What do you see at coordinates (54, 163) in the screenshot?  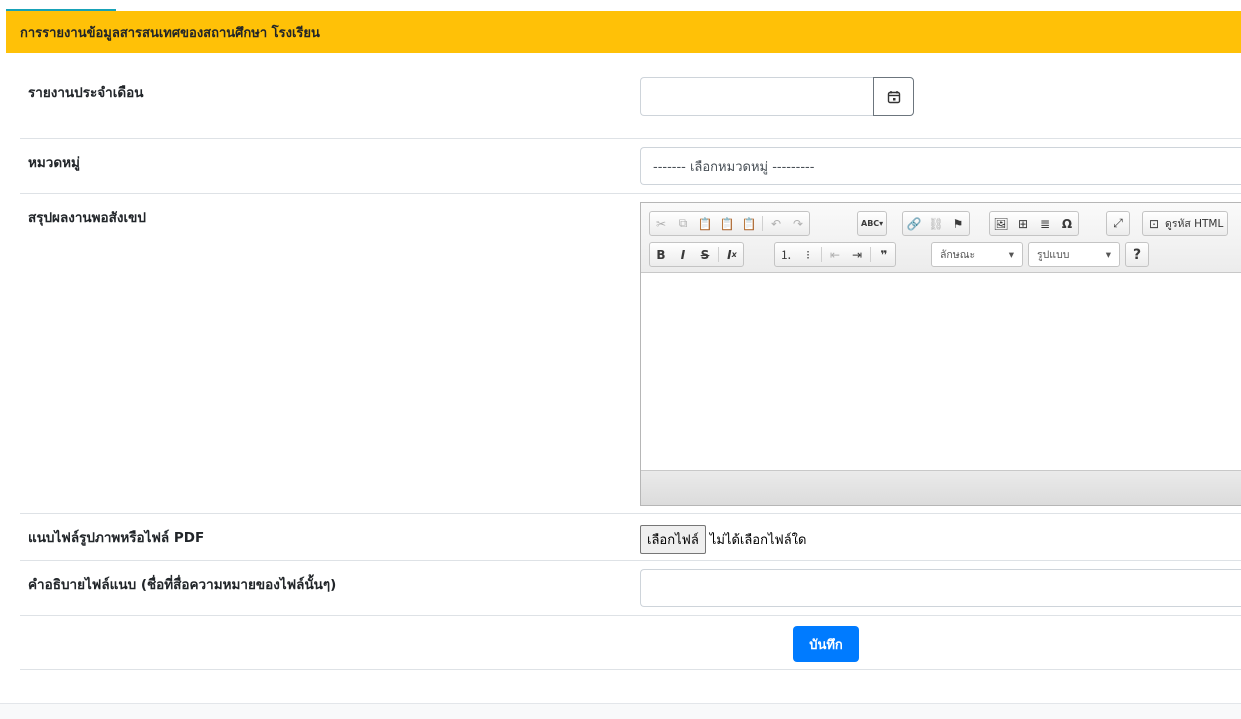 I see `category-label: หมวดหมู่` at bounding box center [54, 163].